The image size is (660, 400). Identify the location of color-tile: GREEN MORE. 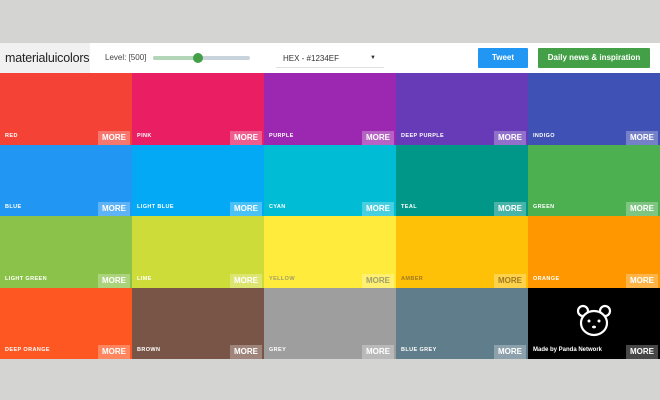
(594, 180).